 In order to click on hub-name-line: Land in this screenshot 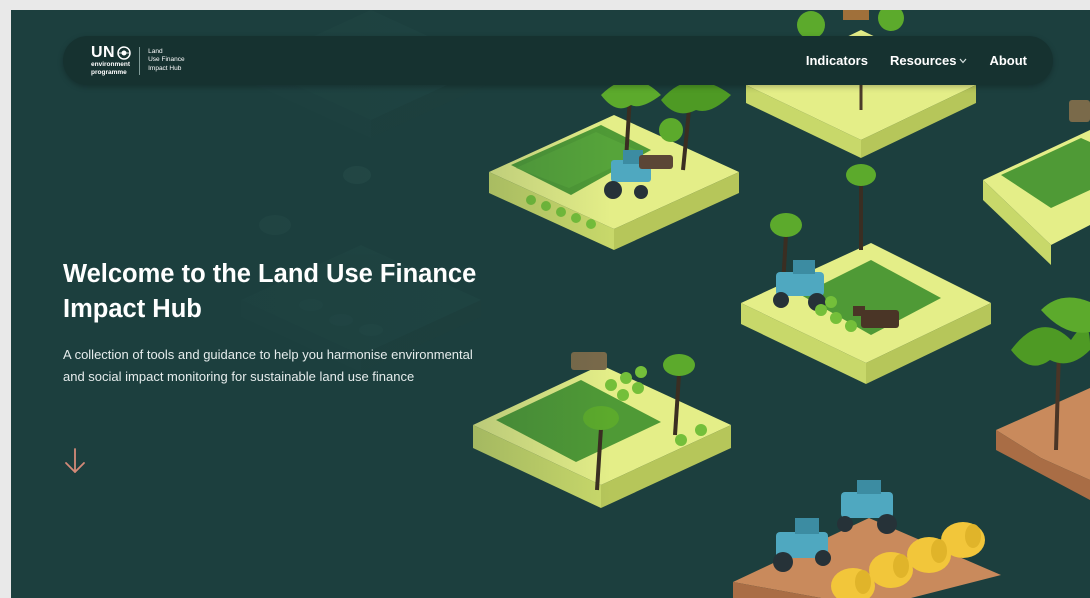, I will do `click(155, 52)`.